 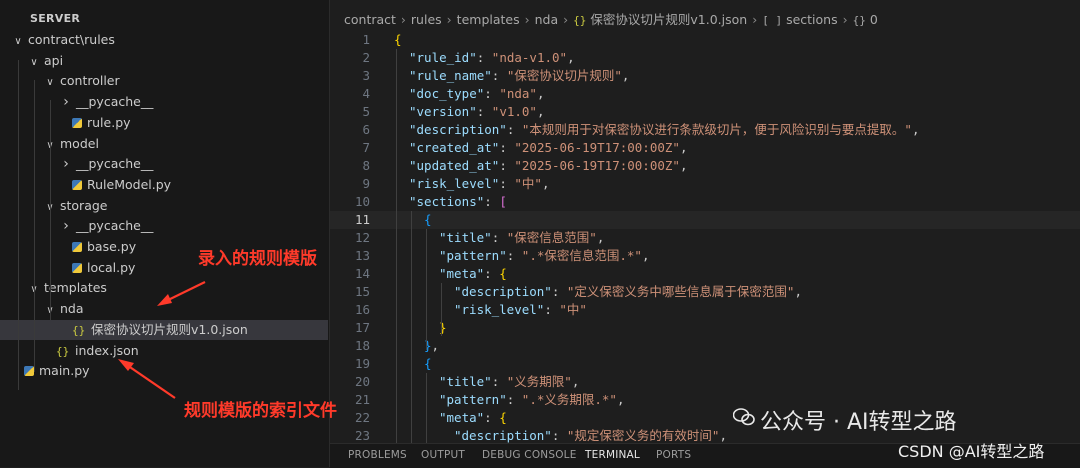 I want to click on code-text: "version": "v1.0",, so click(x=476, y=112).